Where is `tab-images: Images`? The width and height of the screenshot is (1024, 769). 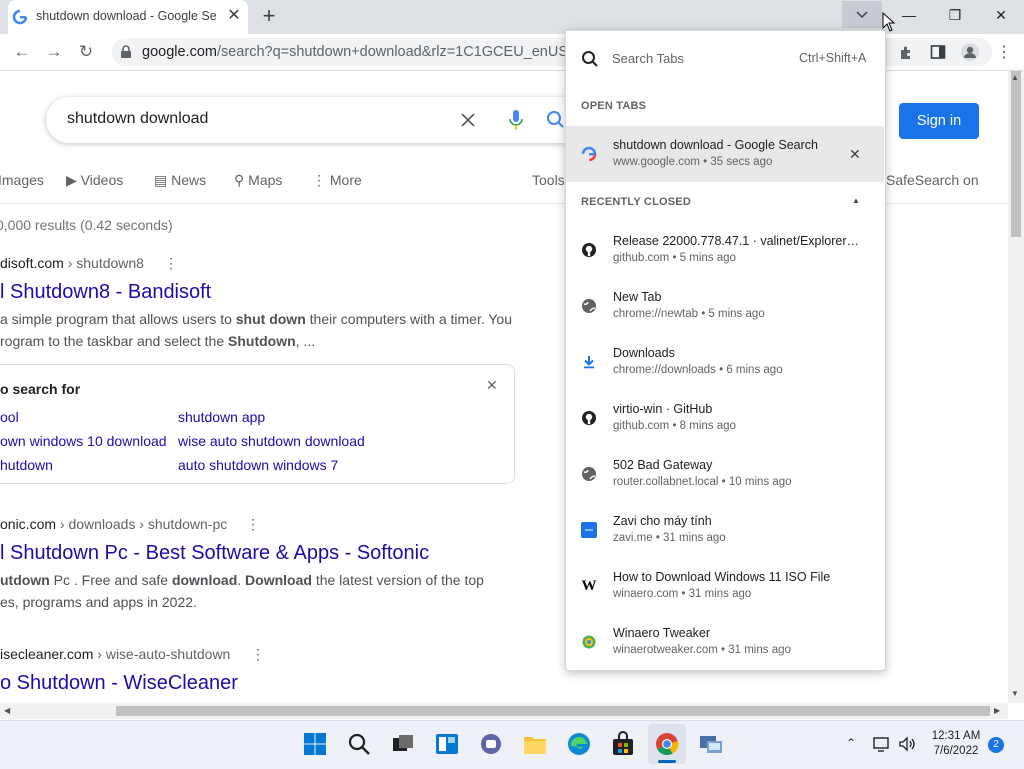 tab-images: Images is located at coordinates (22, 180).